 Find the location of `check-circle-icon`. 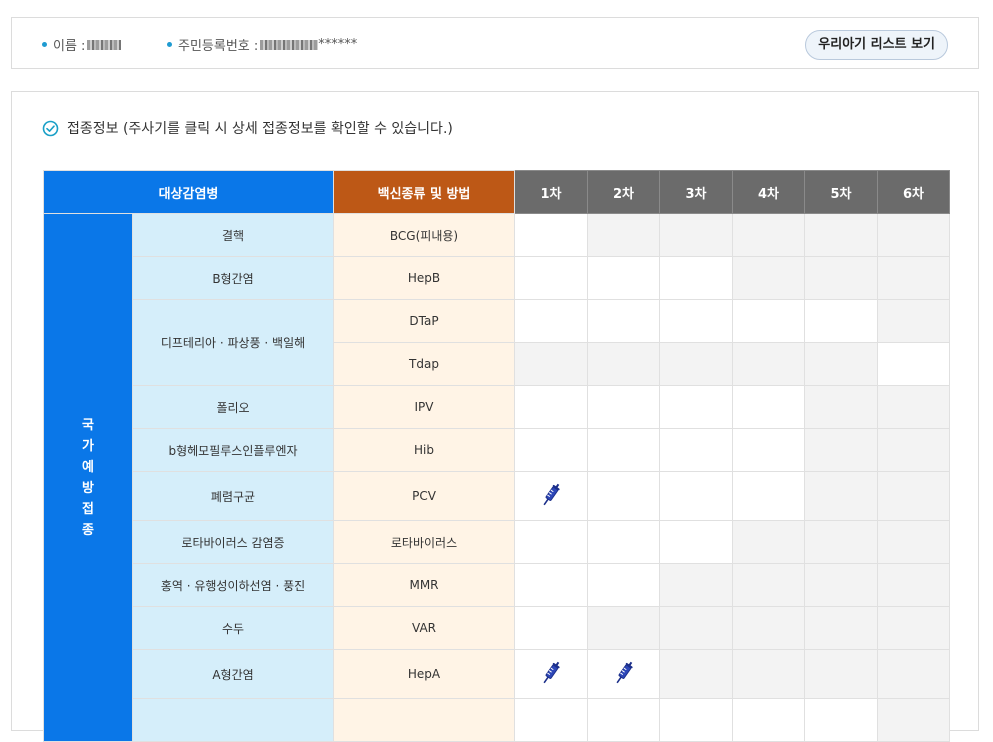

check-circle-icon is located at coordinates (50, 128).